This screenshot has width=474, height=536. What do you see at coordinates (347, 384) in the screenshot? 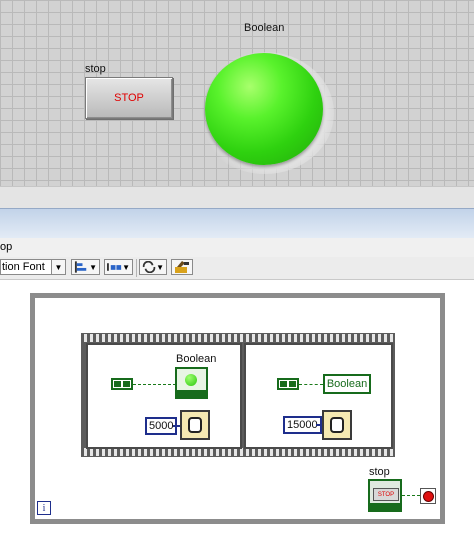
I see `boolean-local-variable: Boolean` at bounding box center [347, 384].